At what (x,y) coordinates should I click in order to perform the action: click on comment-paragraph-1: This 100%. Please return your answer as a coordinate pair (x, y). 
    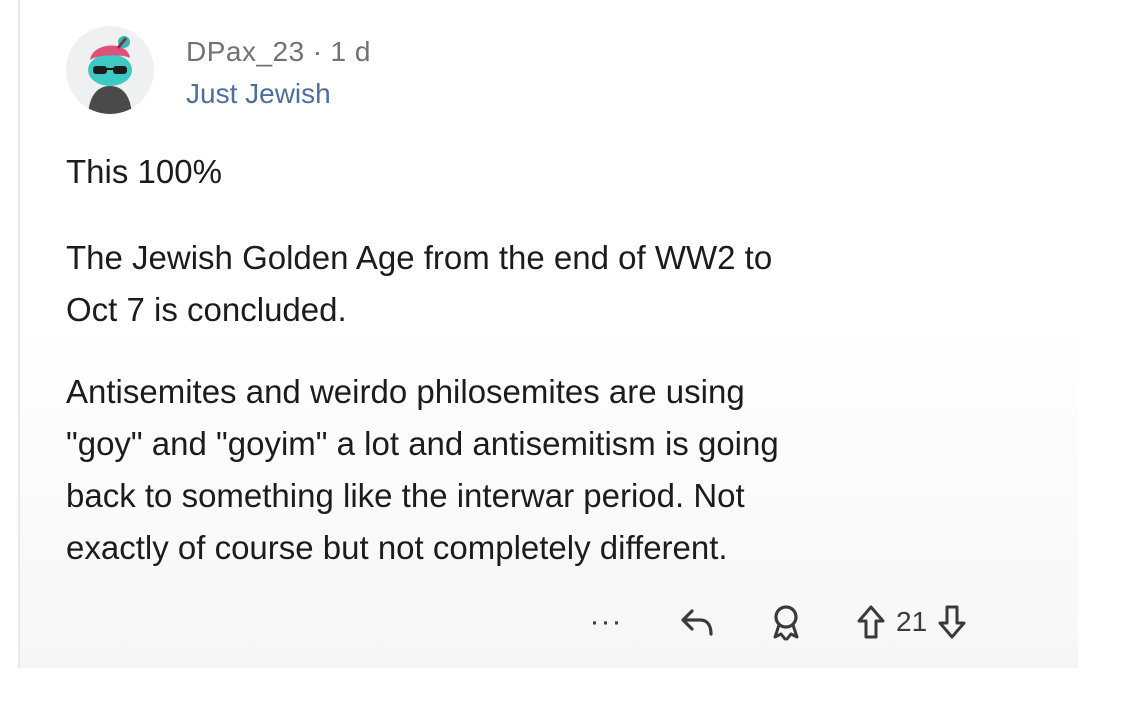
    Looking at the image, I should click on (144, 171).